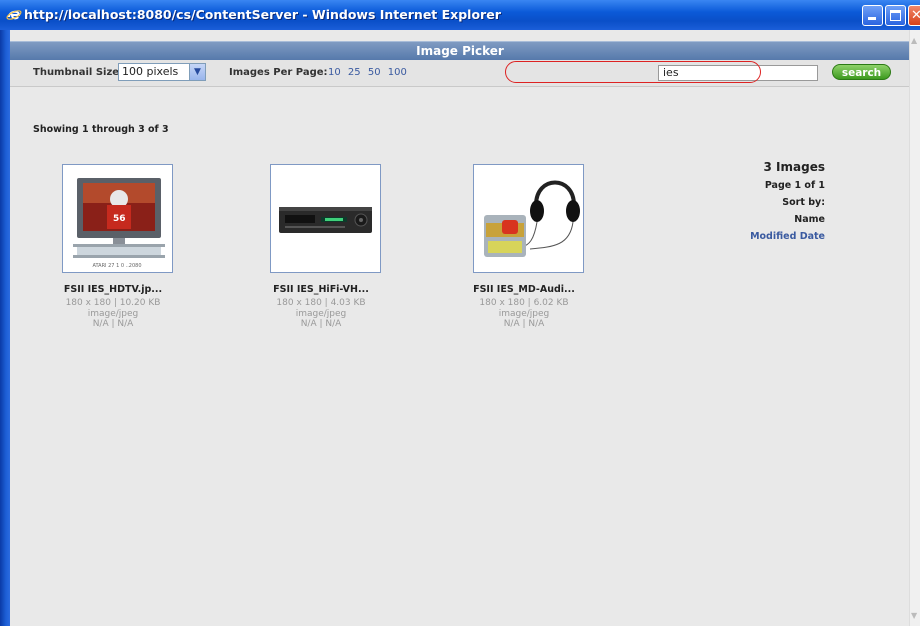 The height and width of the screenshot is (626, 920). I want to click on sort-by-name: Name, so click(787, 219).